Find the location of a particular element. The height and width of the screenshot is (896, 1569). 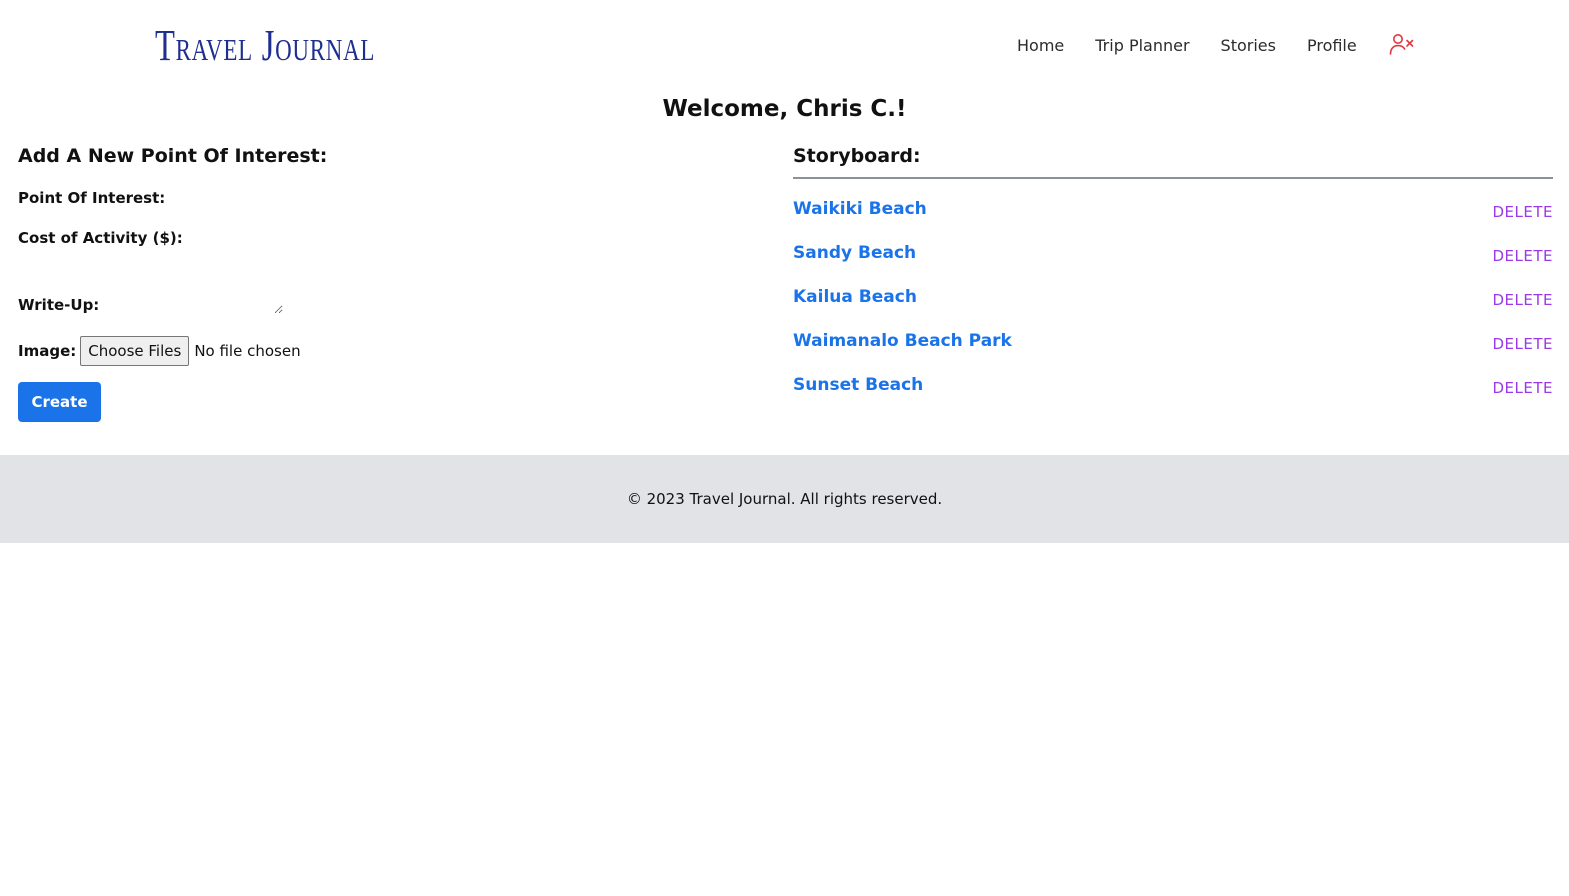

story-link: Waikiki Beach is located at coordinates (860, 209).